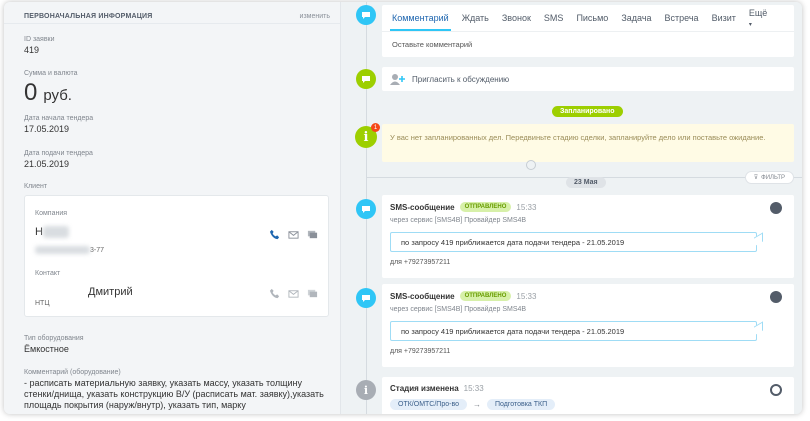  What do you see at coordinates (397, 79) in the screenshot?
I see `add-user-icon` at bounding box center [397, 79].